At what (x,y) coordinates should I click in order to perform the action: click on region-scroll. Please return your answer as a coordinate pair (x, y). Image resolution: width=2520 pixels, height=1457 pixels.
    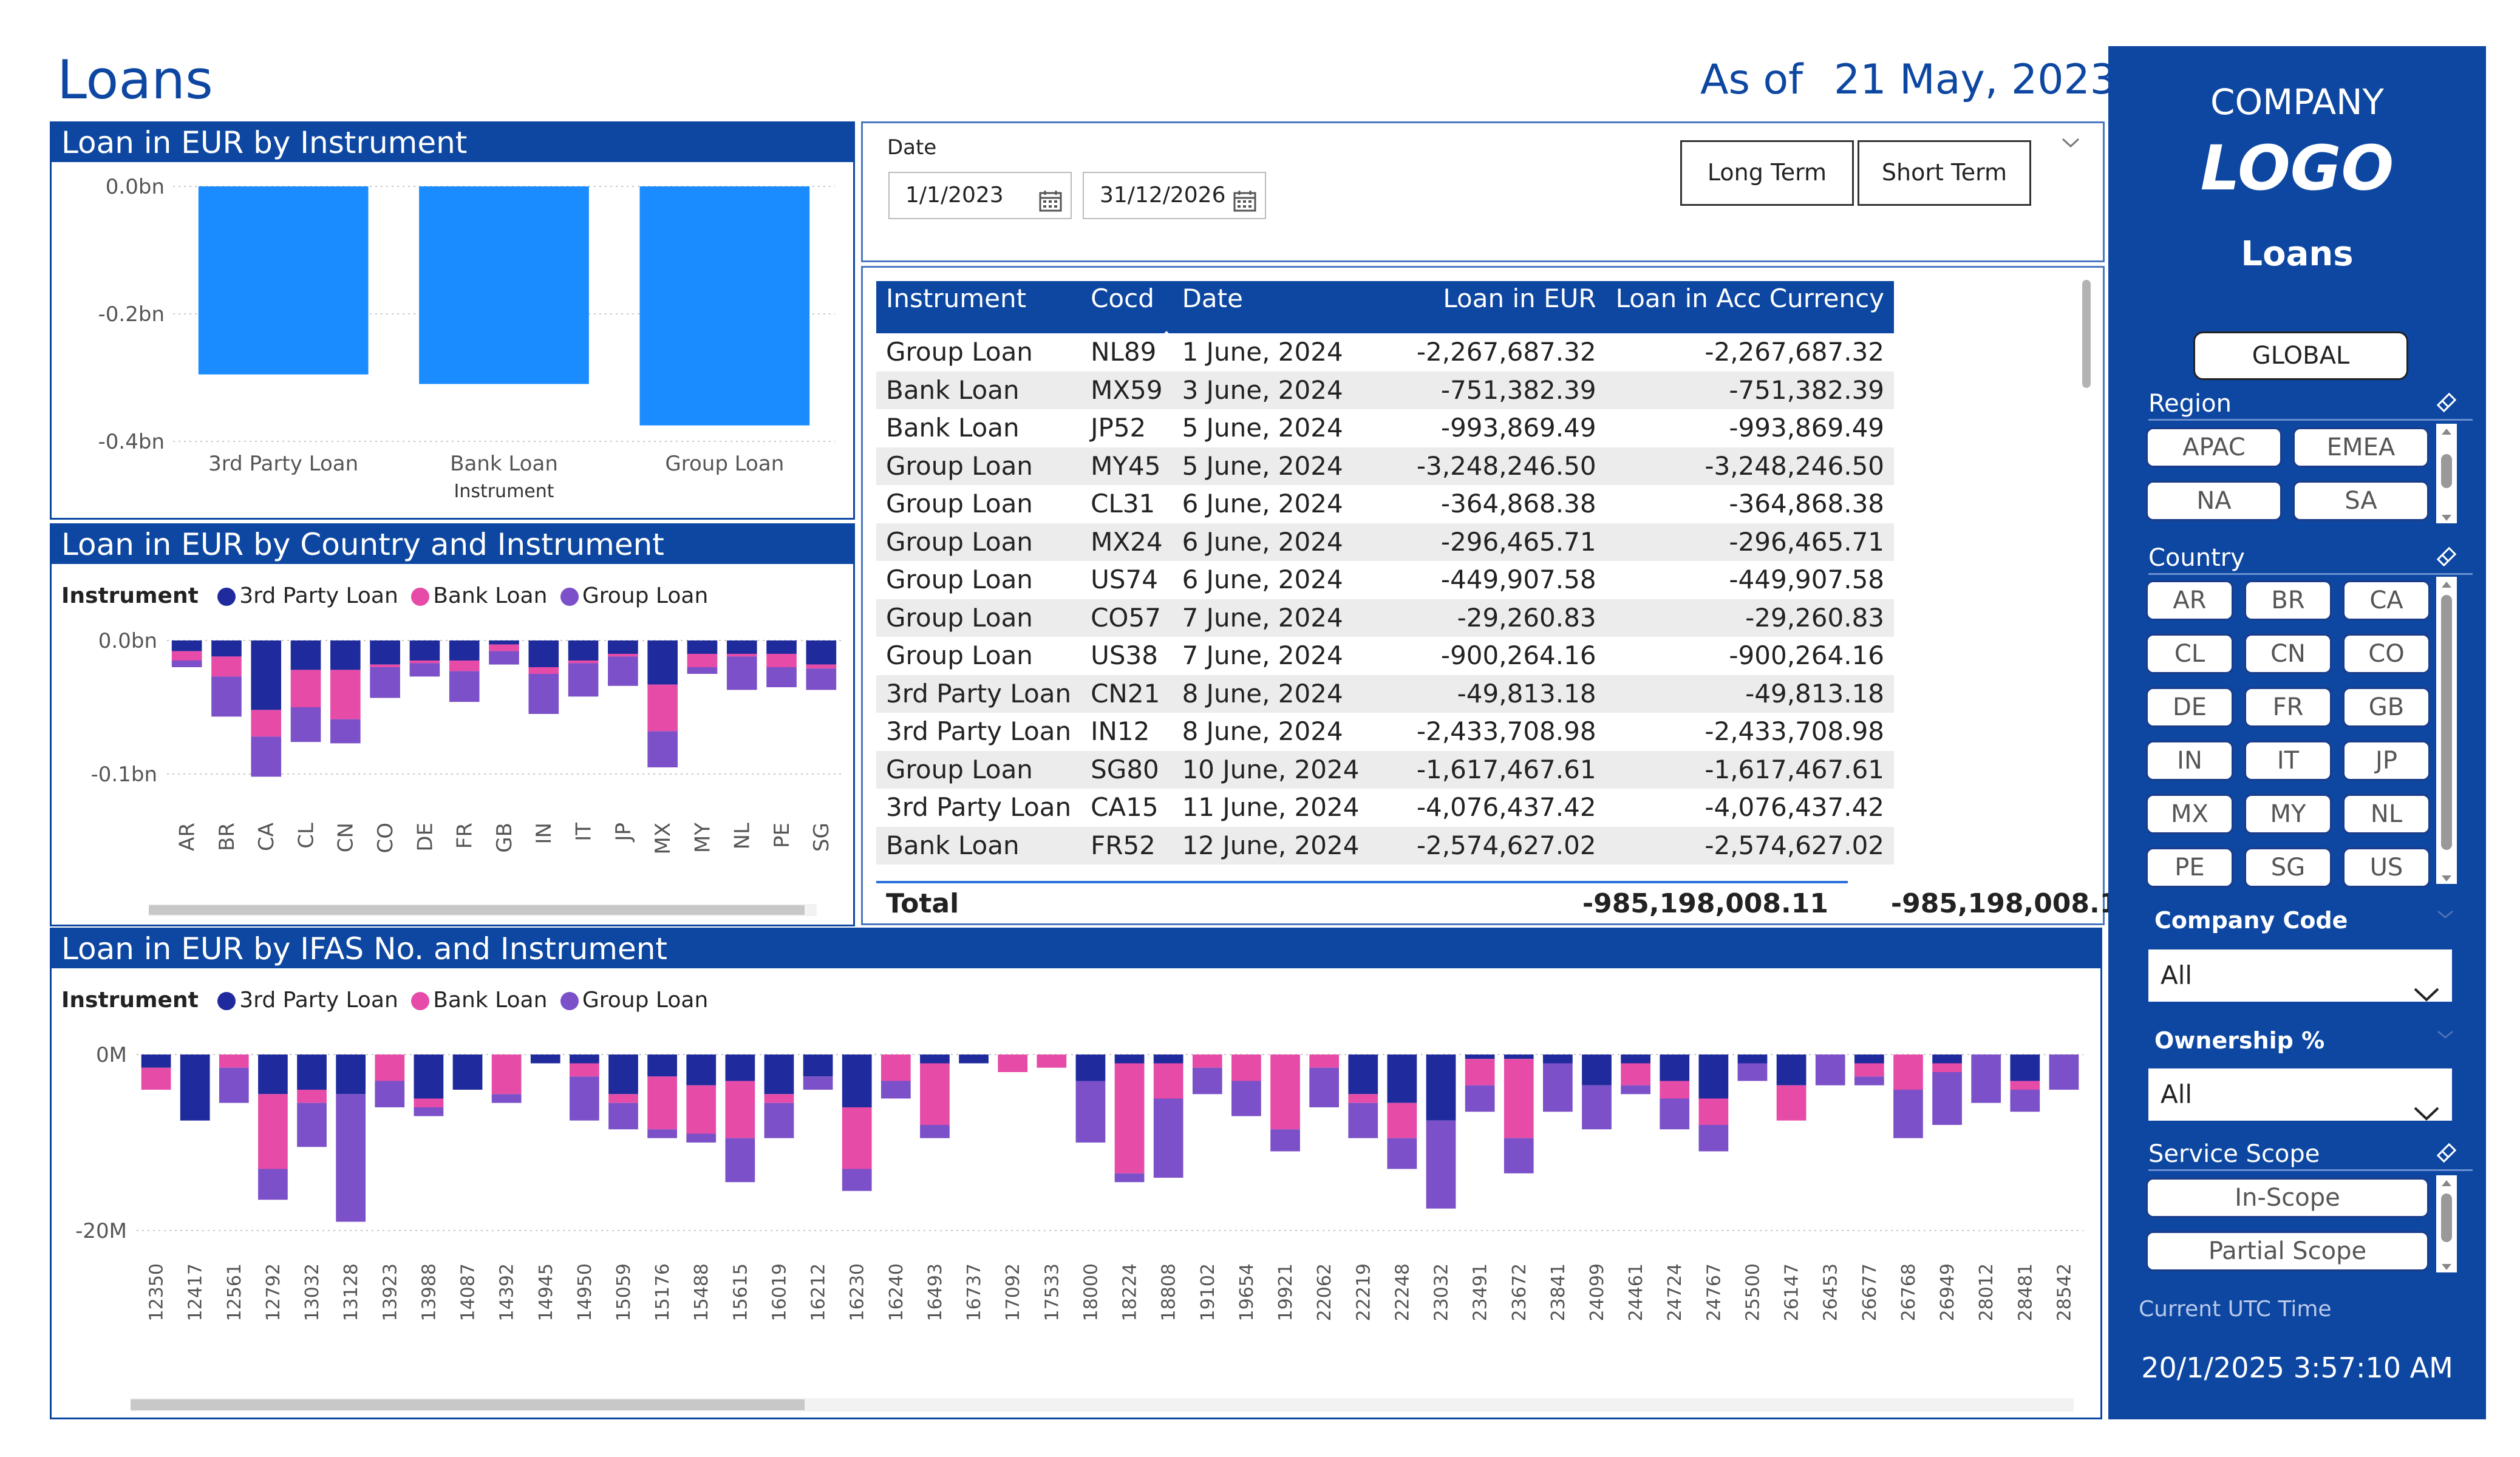
    Looking at the image, I should click on (2446, 473).